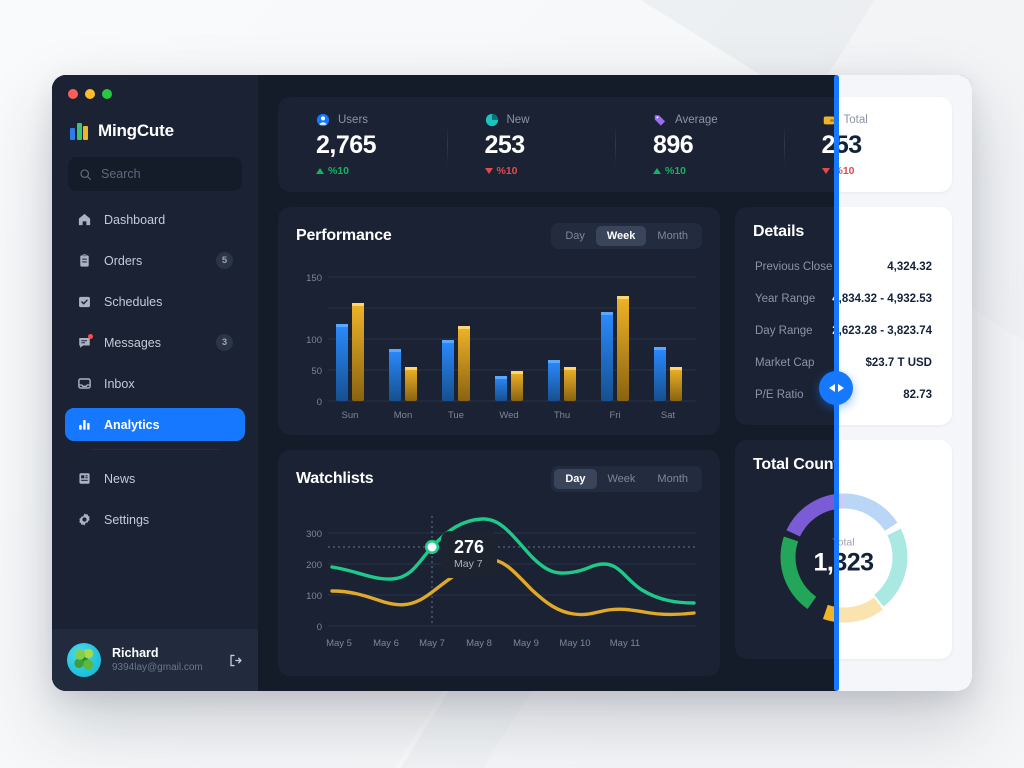  I want to click on details-value: $23.7 T USD, so click(898, 363).